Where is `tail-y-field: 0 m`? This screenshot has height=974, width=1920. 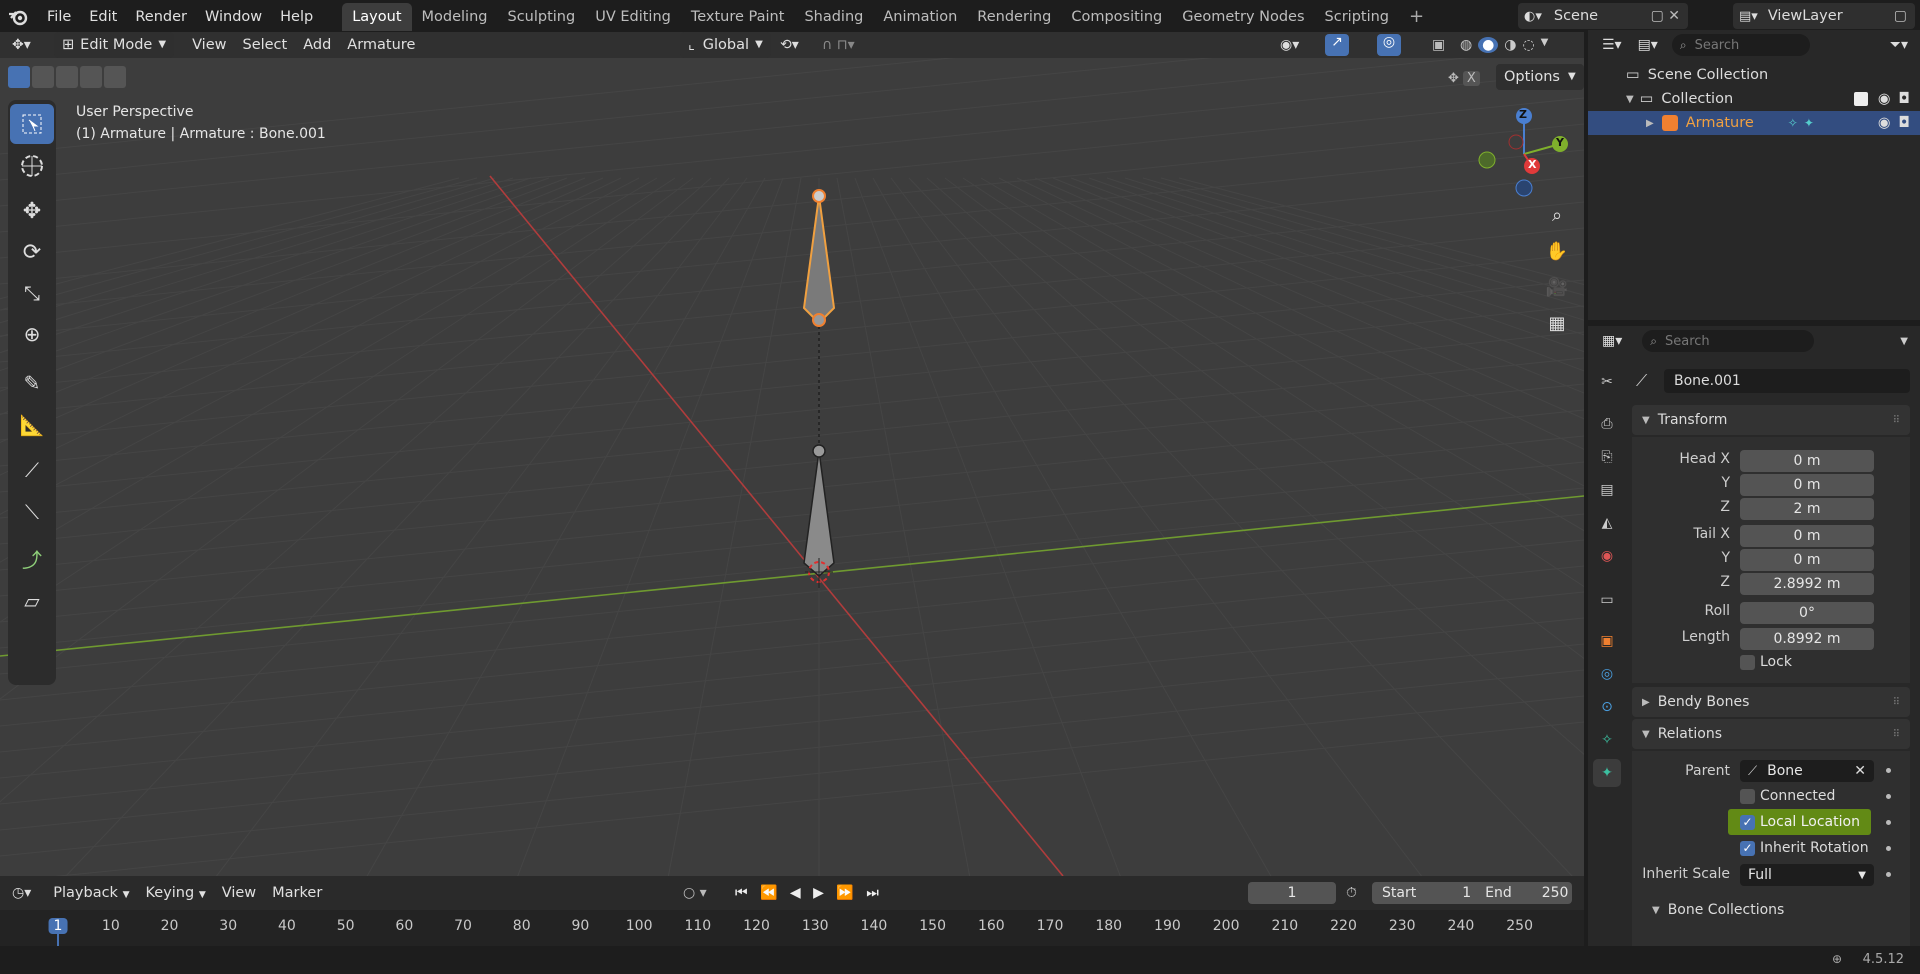
tail-y-field: 0 m is located at coordinates (1807, 560).